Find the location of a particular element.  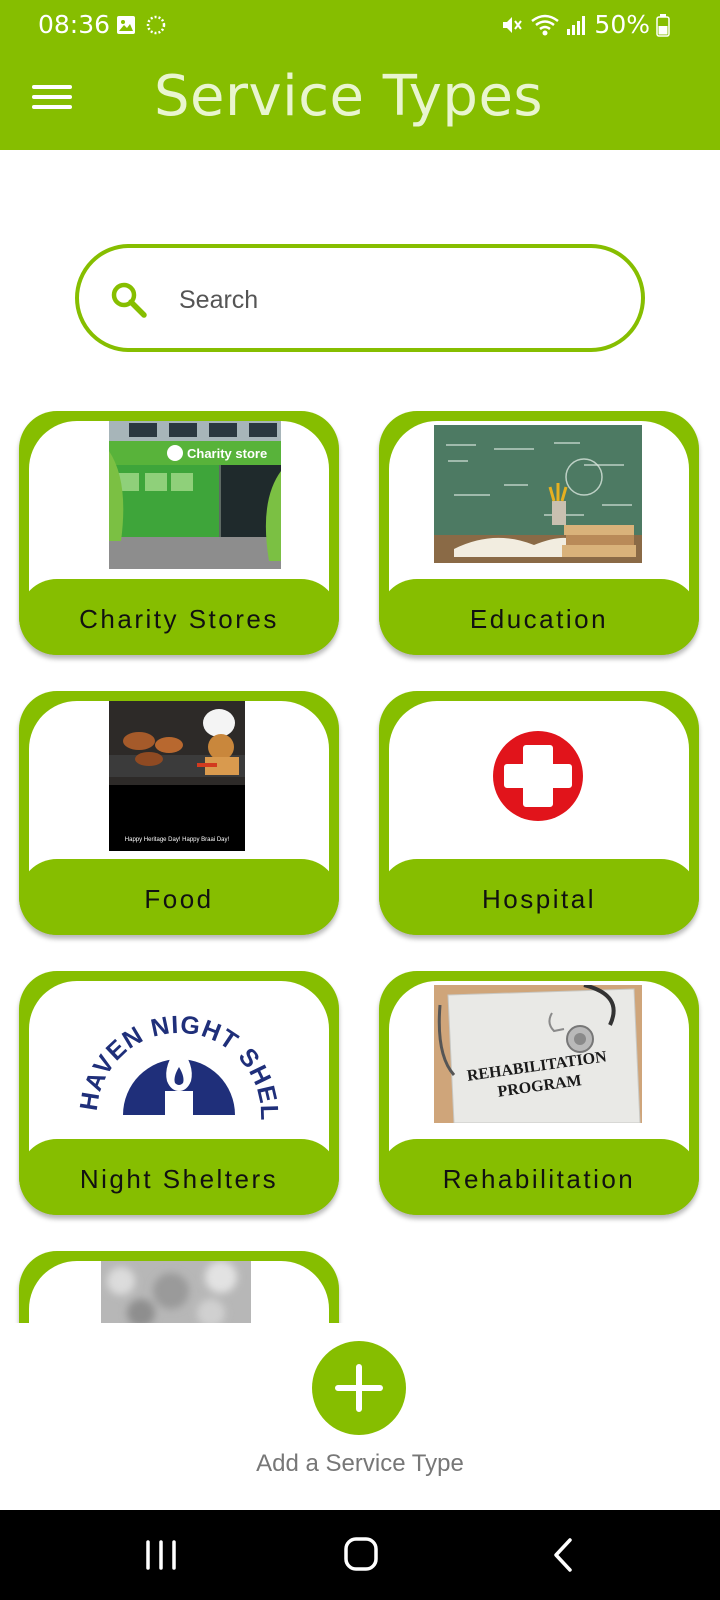

hospital-cross-icon is located at coordinates (538, 776).